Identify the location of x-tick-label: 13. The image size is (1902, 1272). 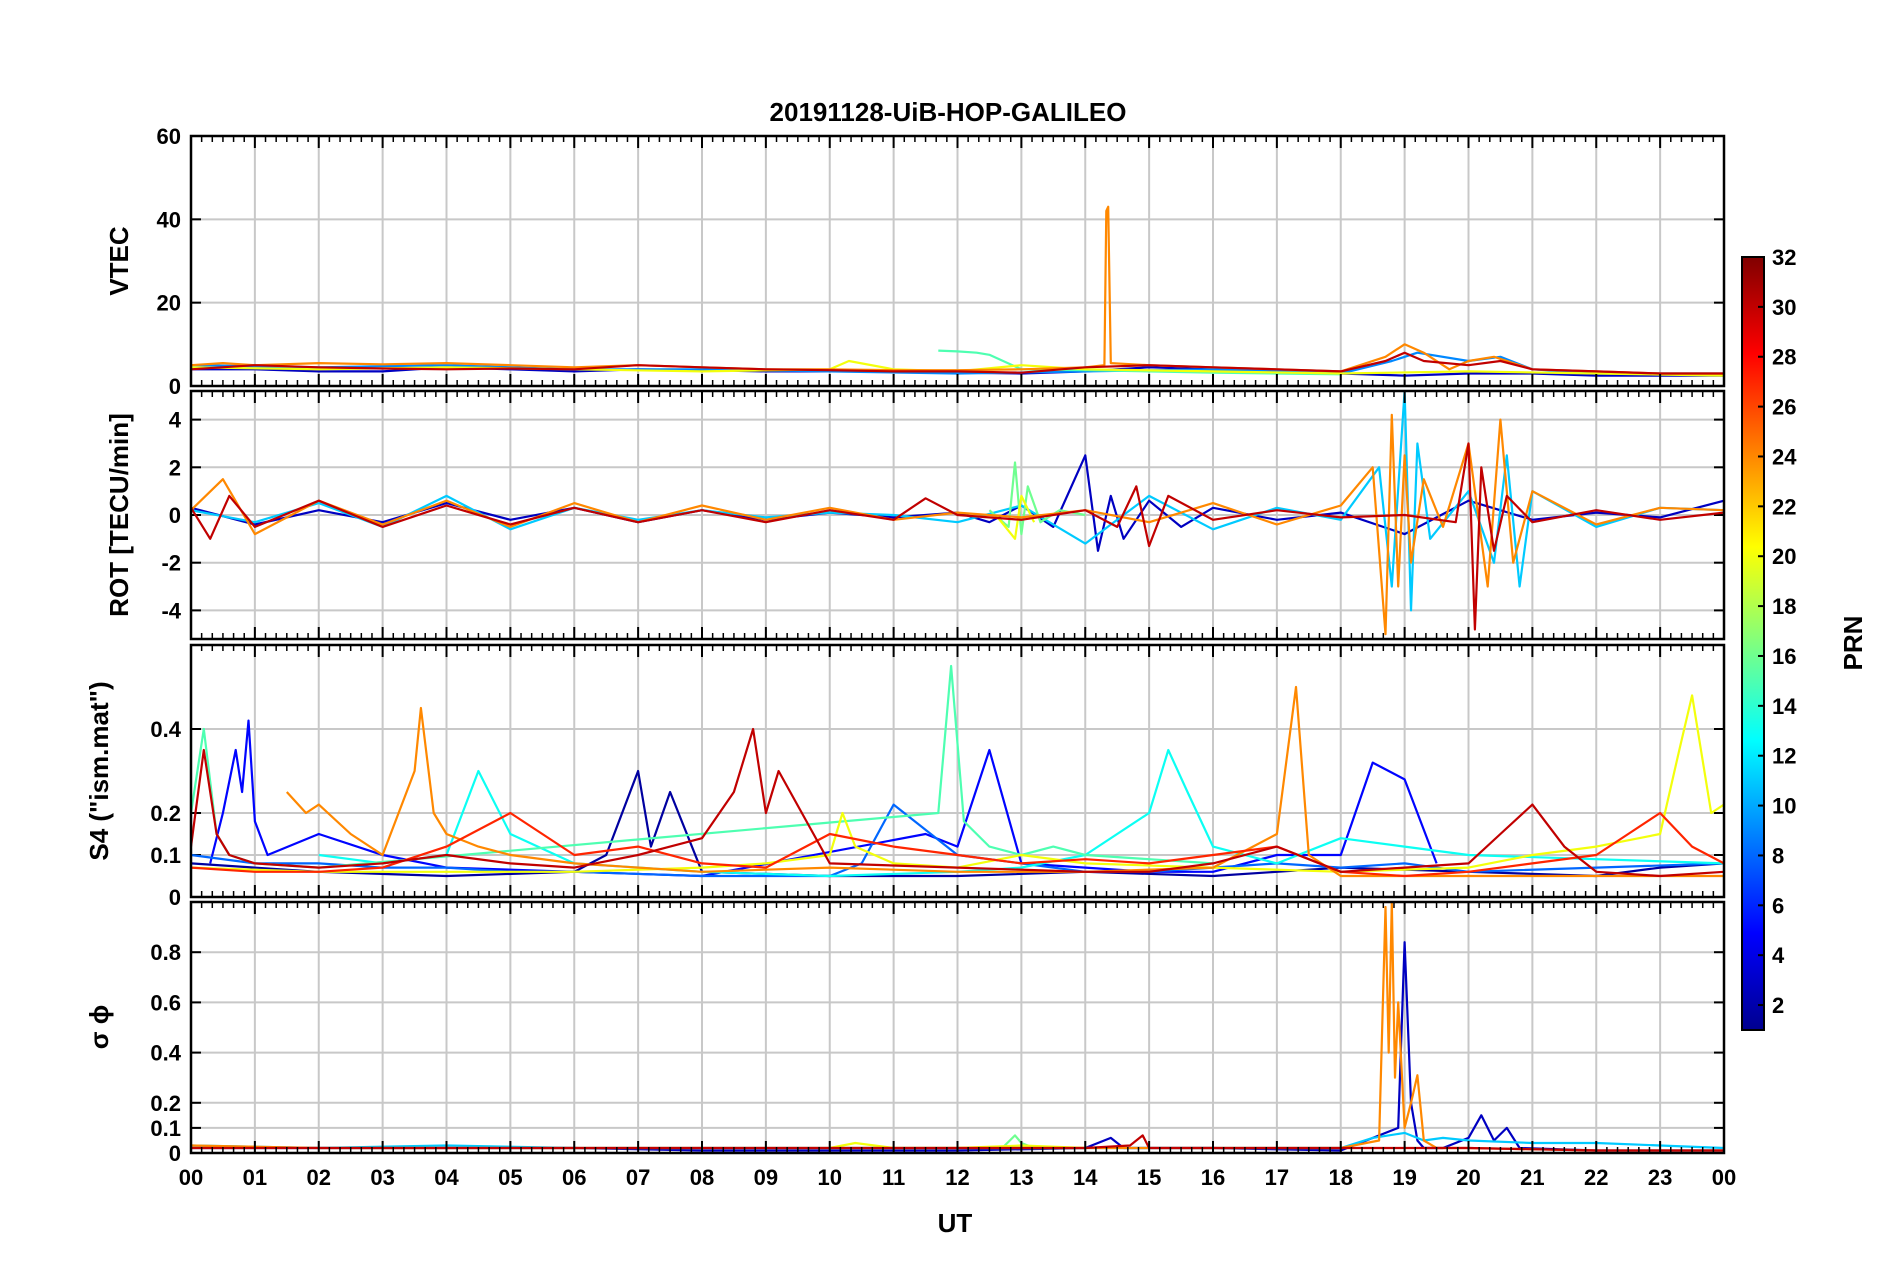
(1021, 1177).